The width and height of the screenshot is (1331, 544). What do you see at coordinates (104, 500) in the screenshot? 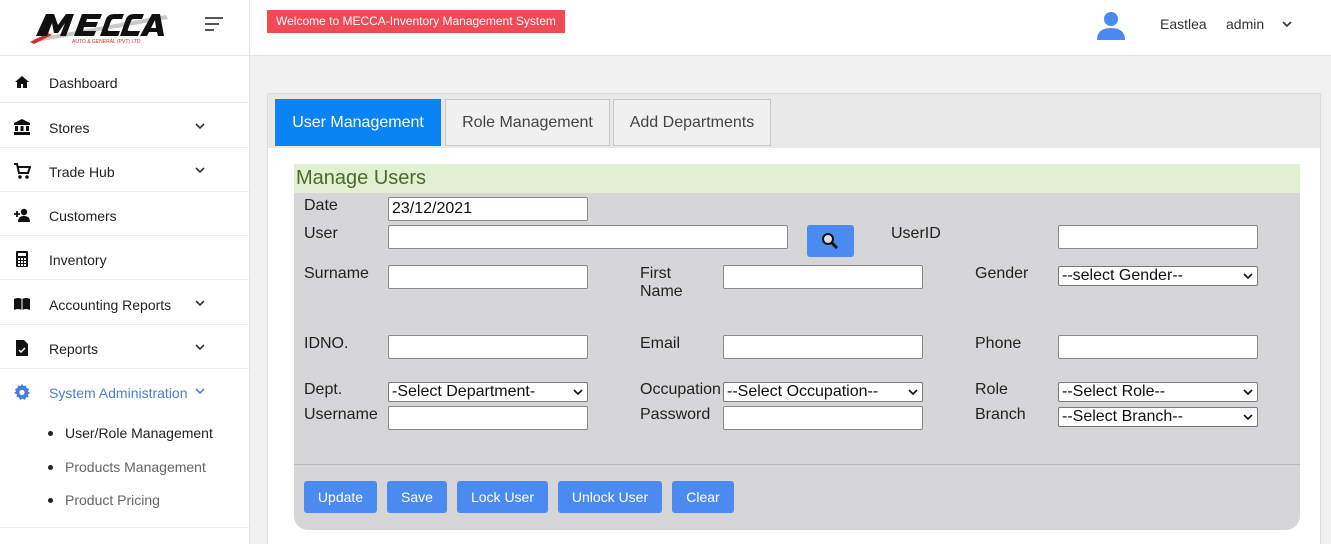
I see `submenu-product-pricing: Product Pricing` at bounding box center [104, 500].